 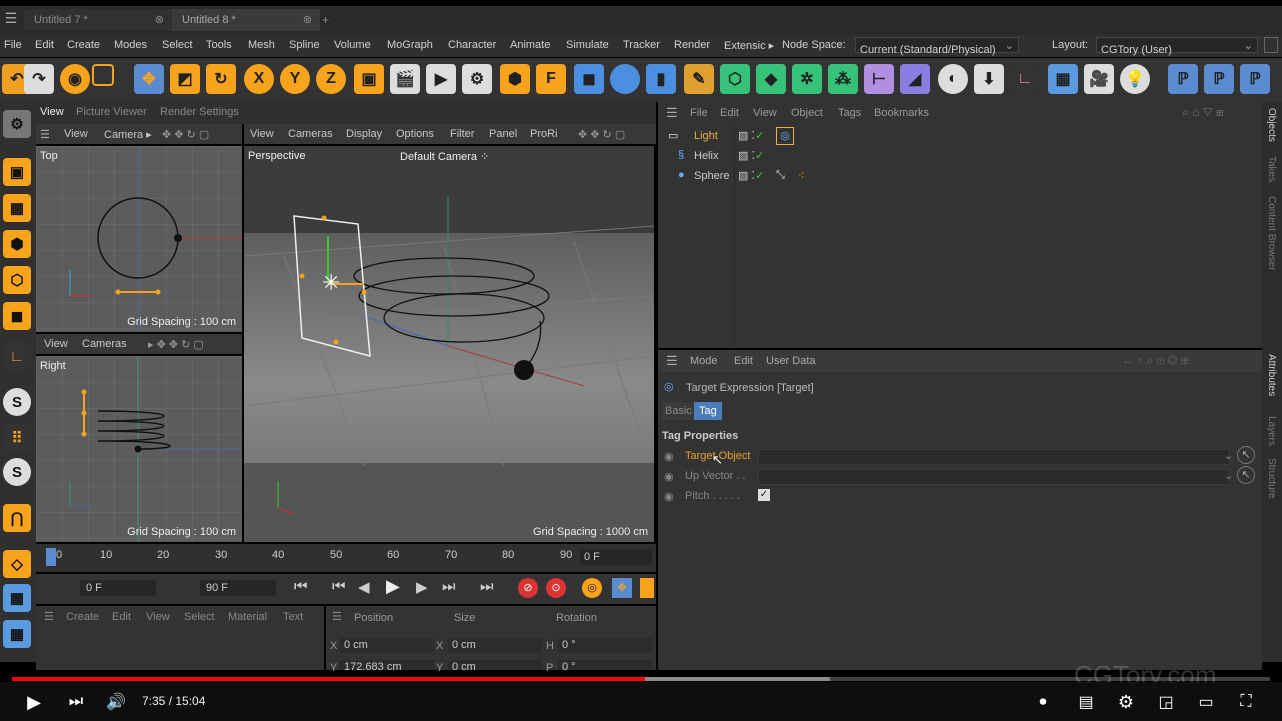 I want to click on side-tab-takes: Takes, so click(x=1271, y=169).